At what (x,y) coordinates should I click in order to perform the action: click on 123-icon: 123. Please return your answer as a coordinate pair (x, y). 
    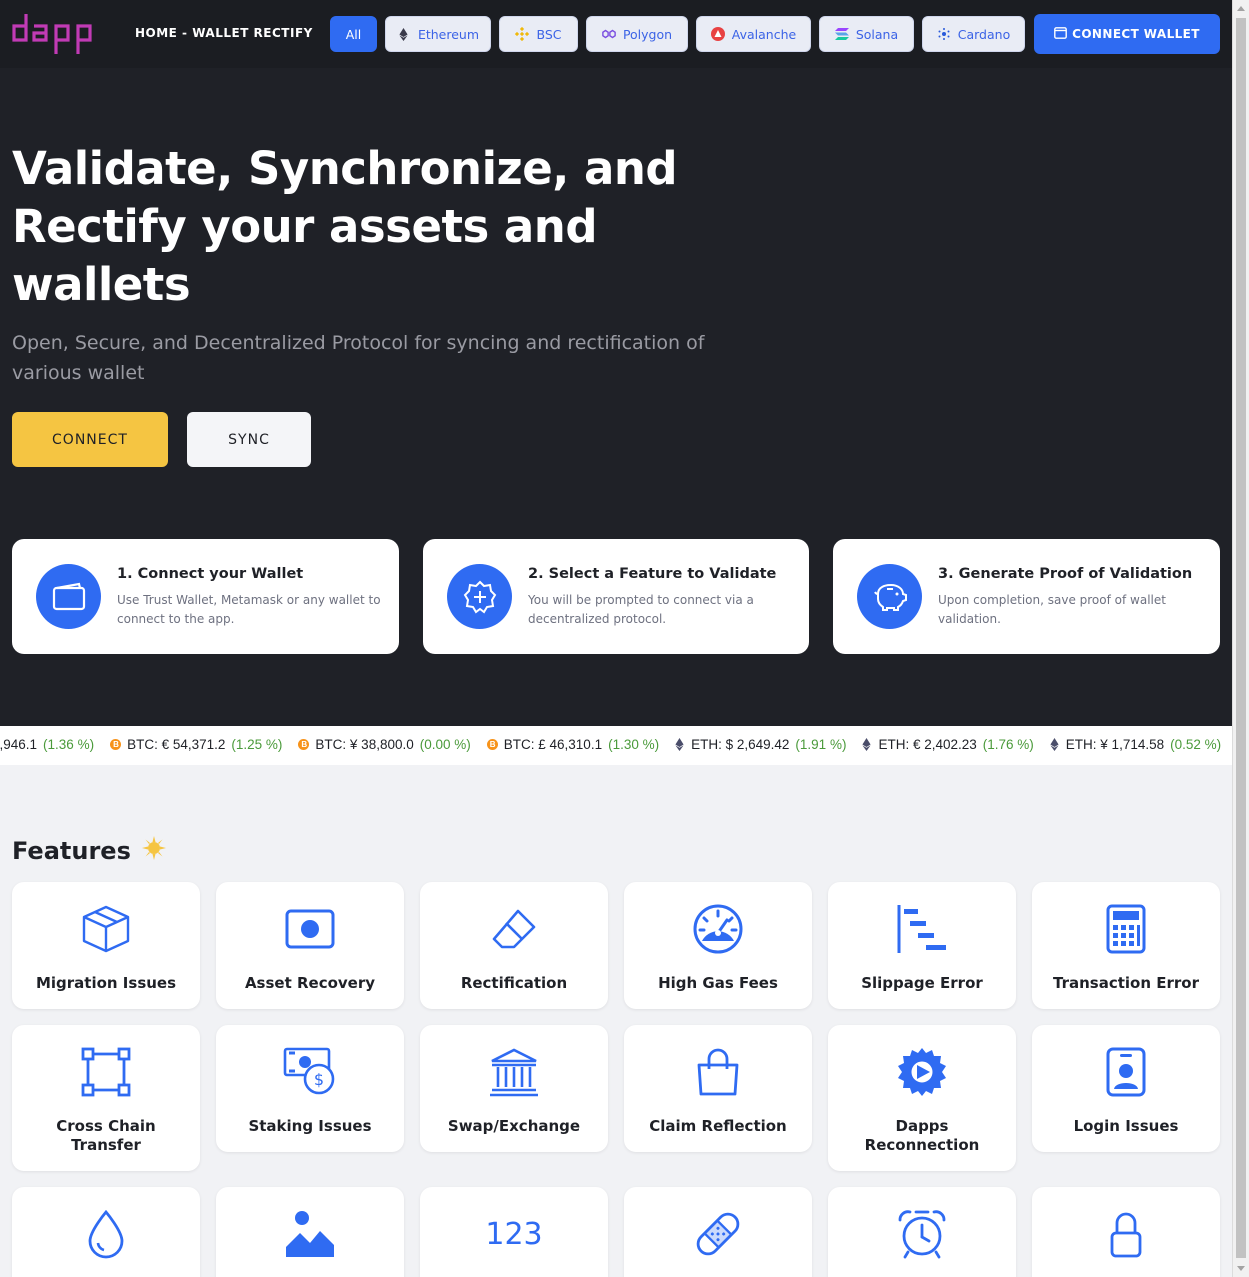
    Looking at the image, I should click on (514, 1234).